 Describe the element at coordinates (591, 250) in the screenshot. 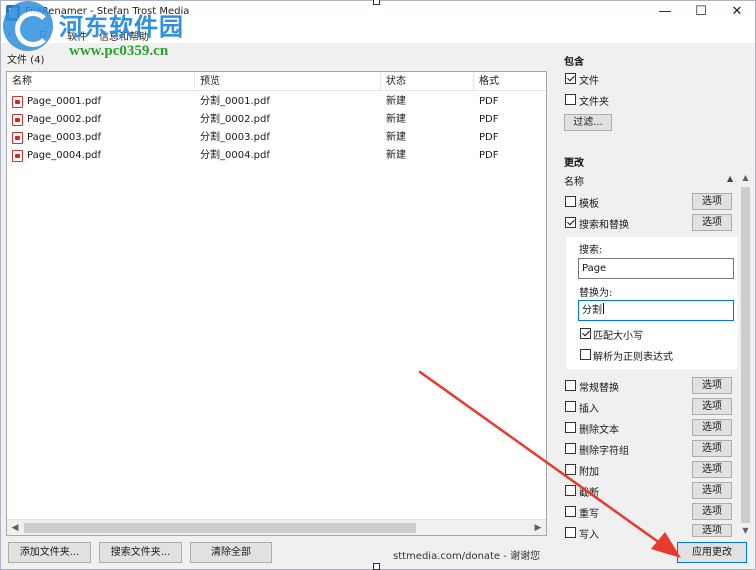

I see `search-label: 搜索:` at that location.